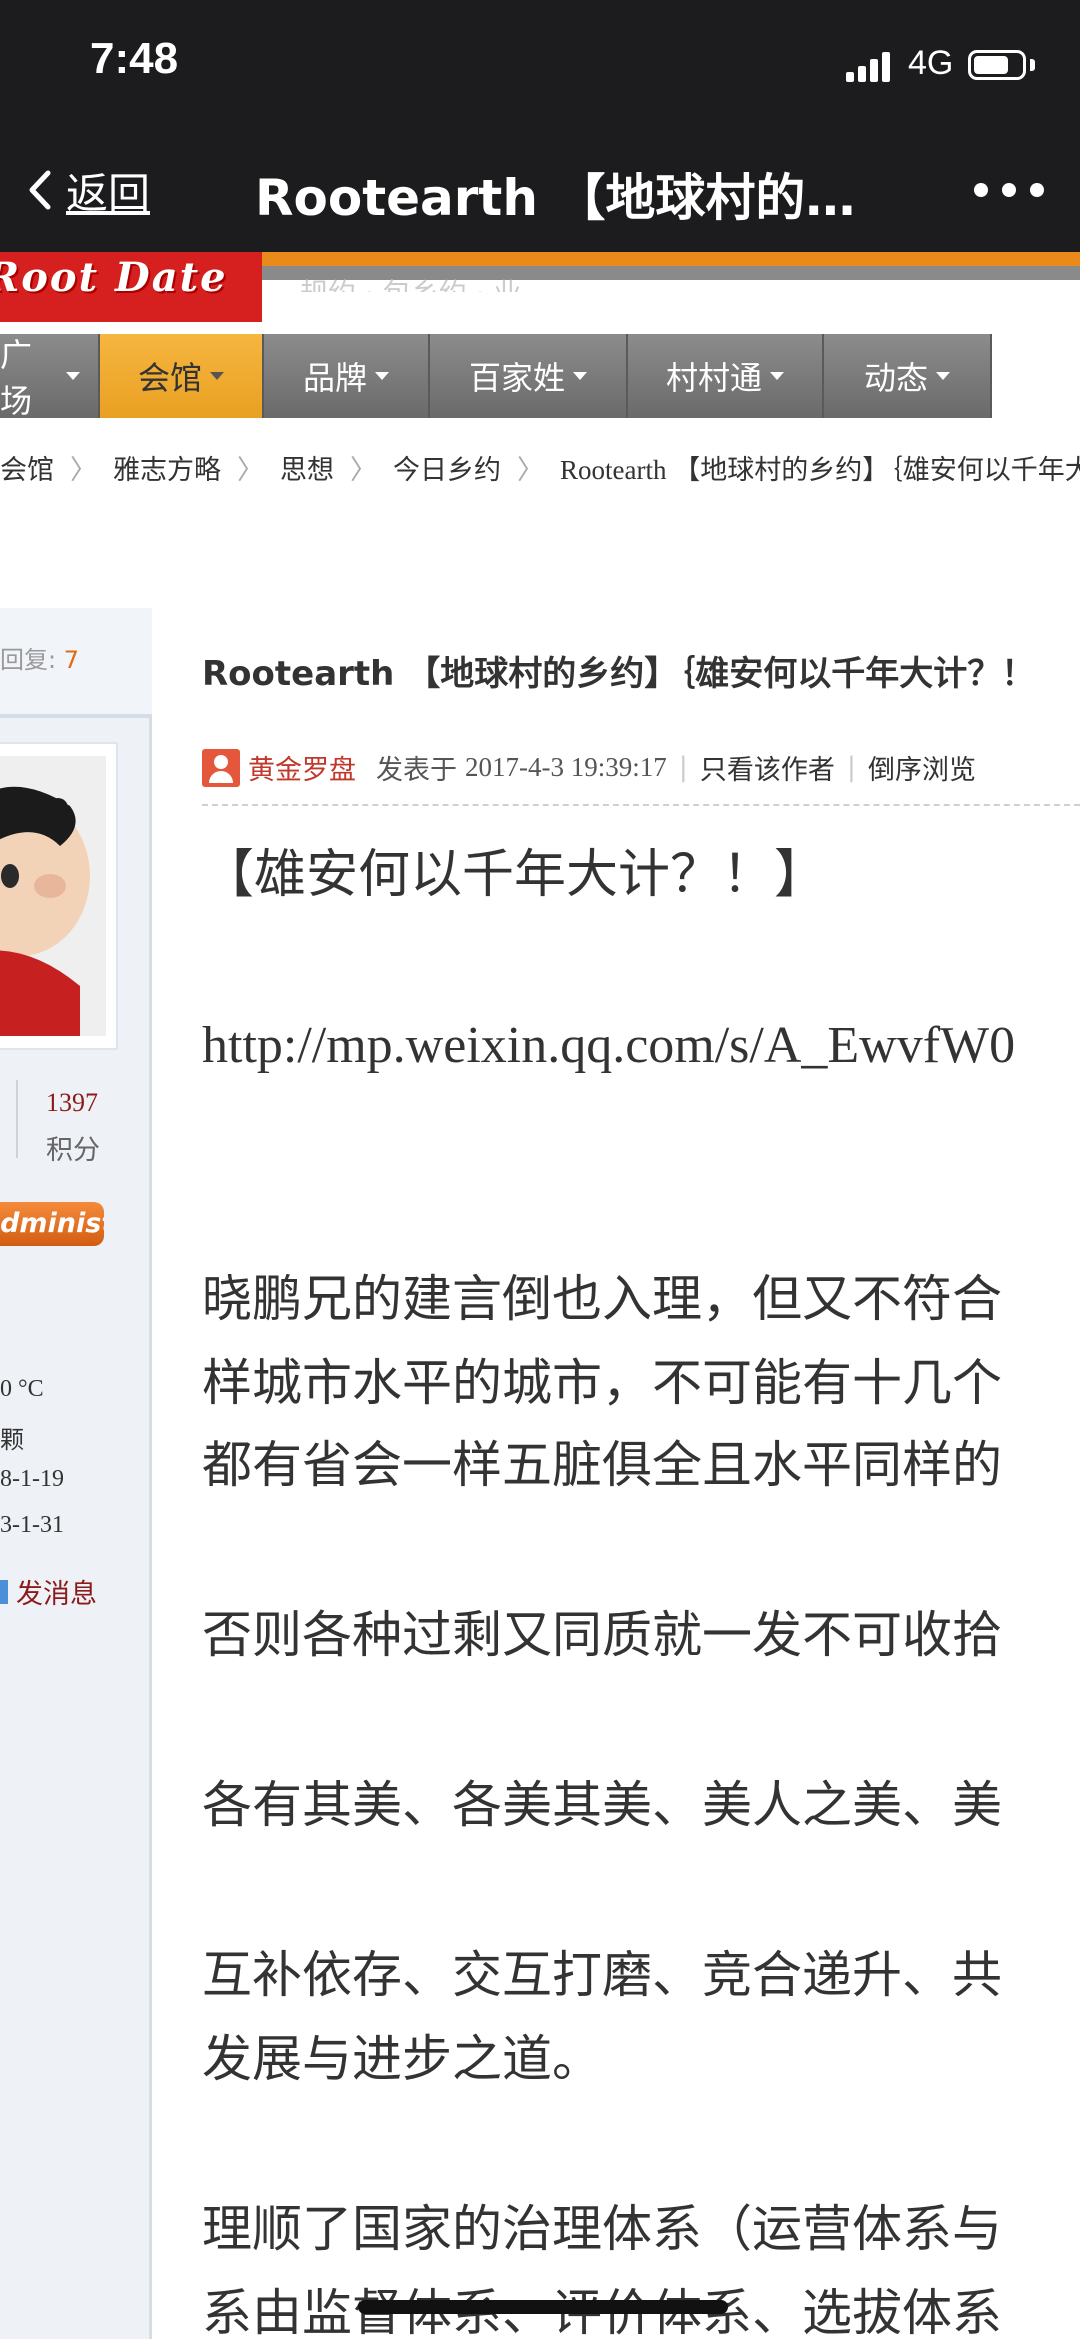  What do you see at coordinates (134, 58) in the screenshot?
I see `status-time: 7:48` at bounding box center [134, 58].